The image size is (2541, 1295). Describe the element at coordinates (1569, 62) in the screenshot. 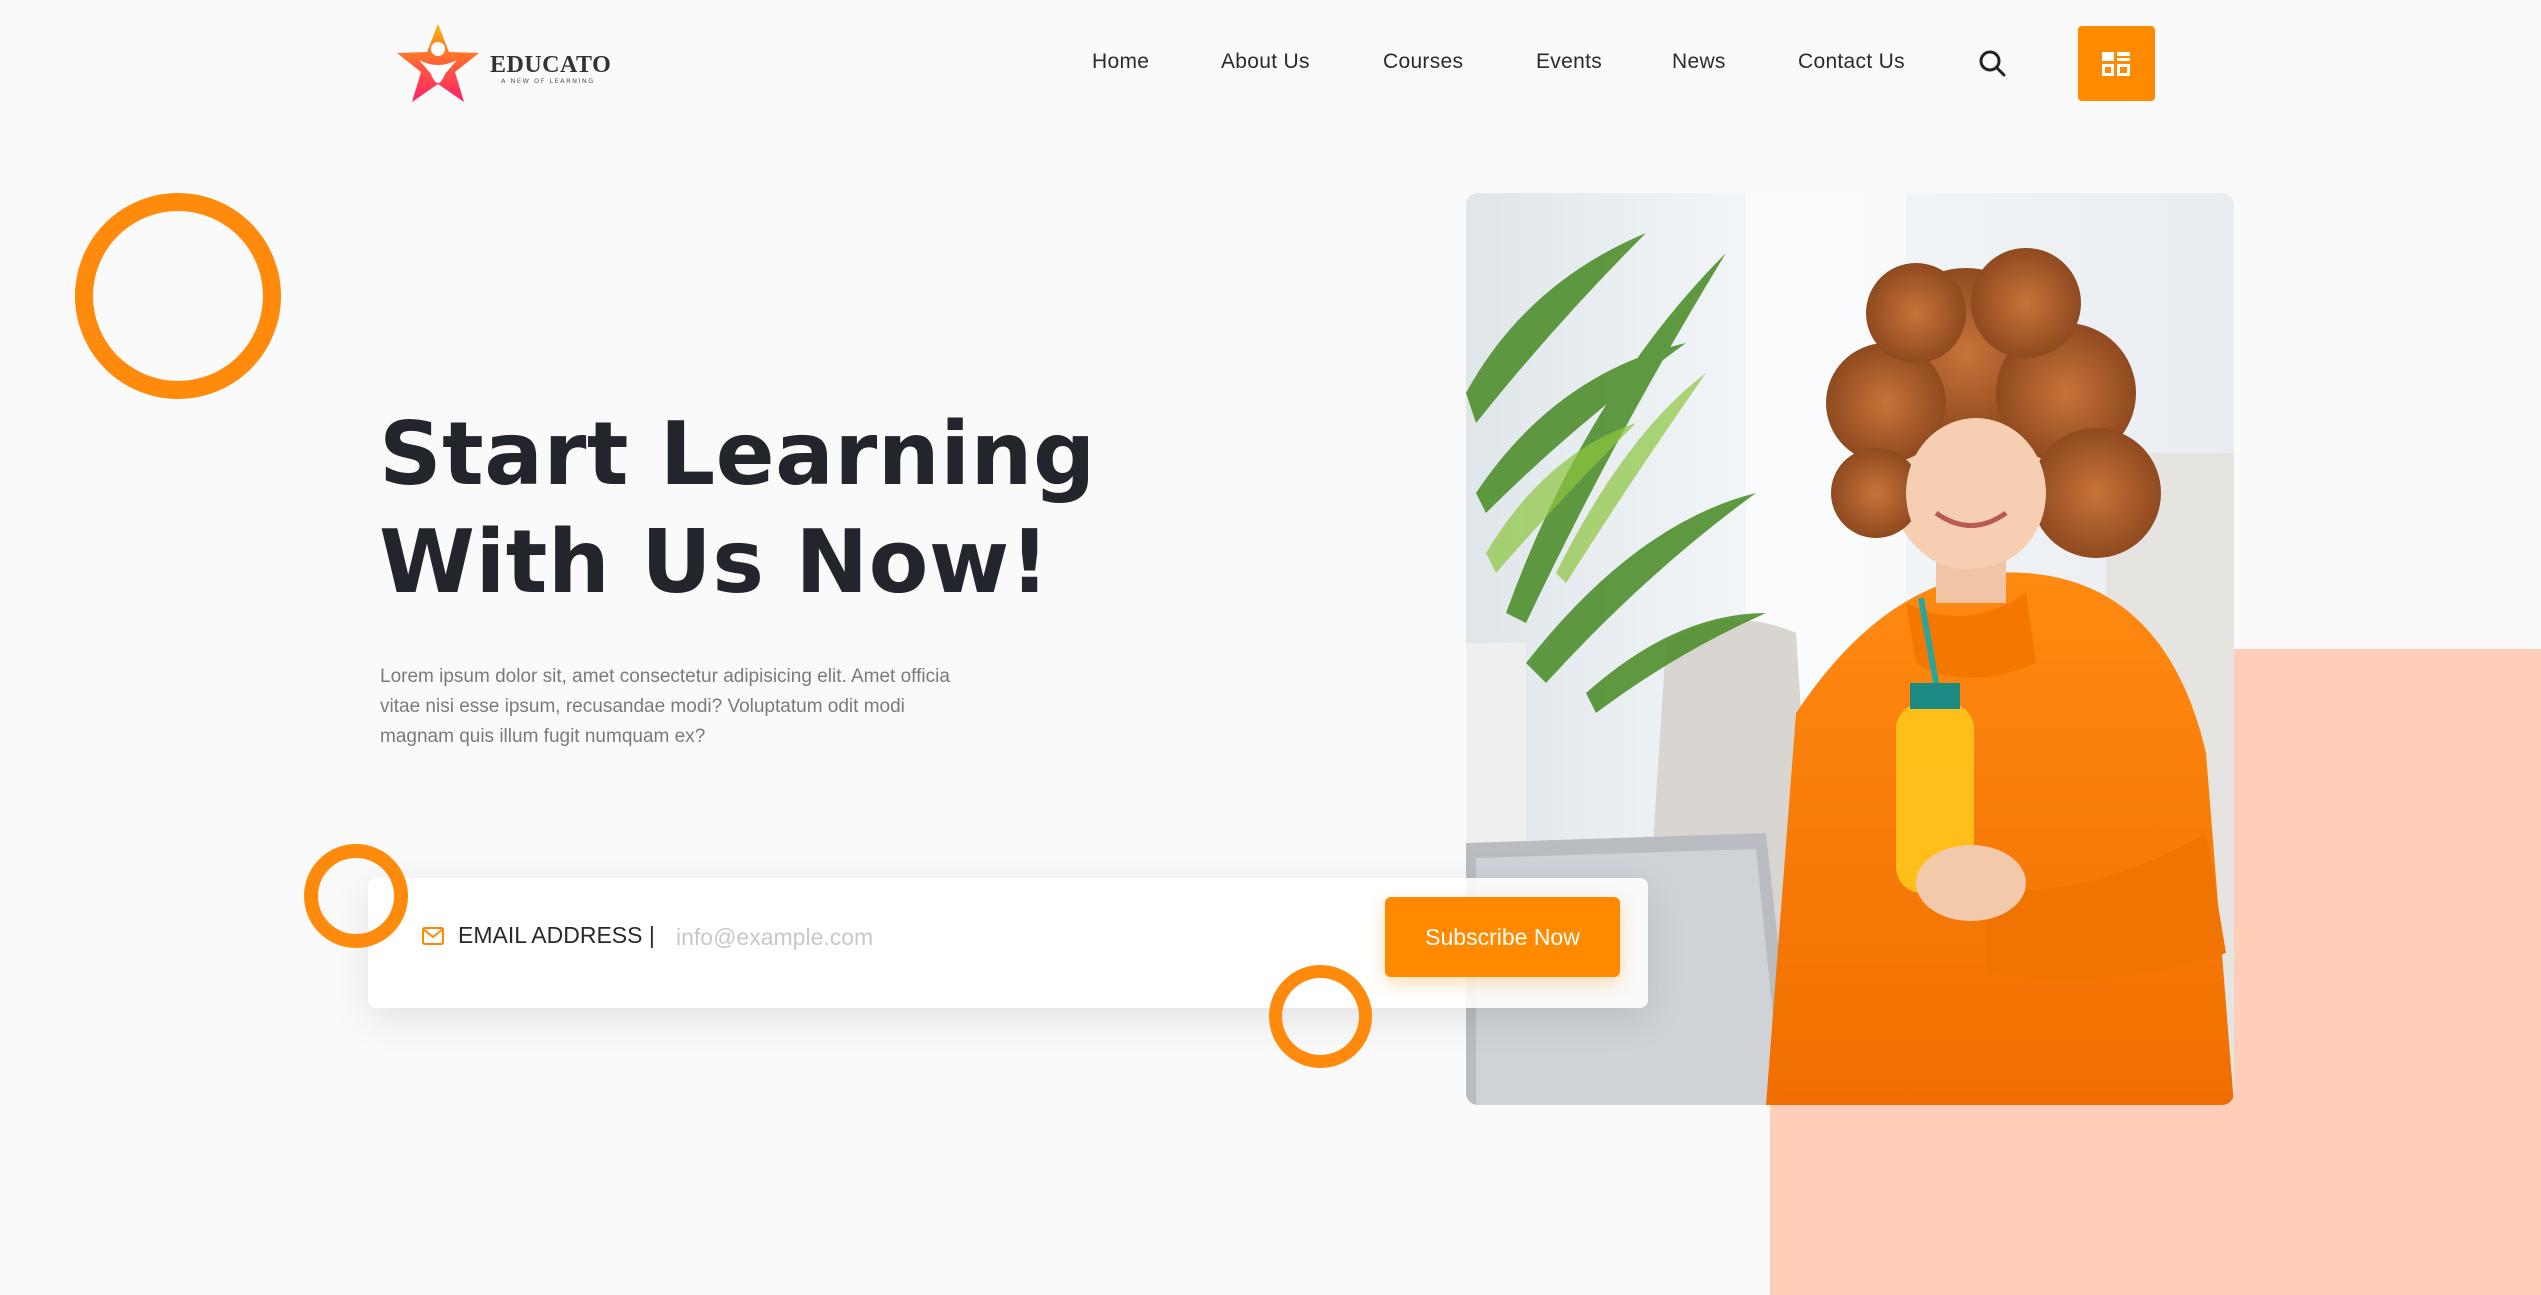

I see `nav-events: Events` at that location.